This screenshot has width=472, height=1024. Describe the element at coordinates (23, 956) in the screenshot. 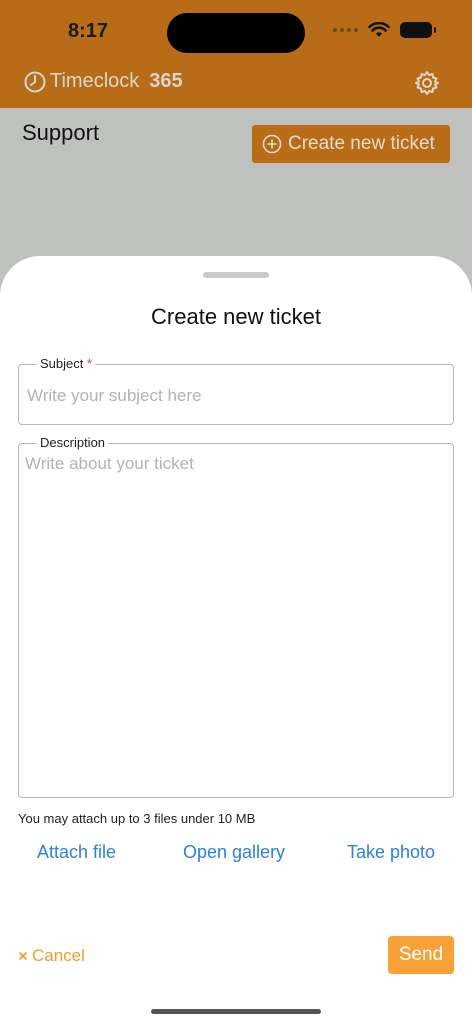

I see `close-icon` at that location.